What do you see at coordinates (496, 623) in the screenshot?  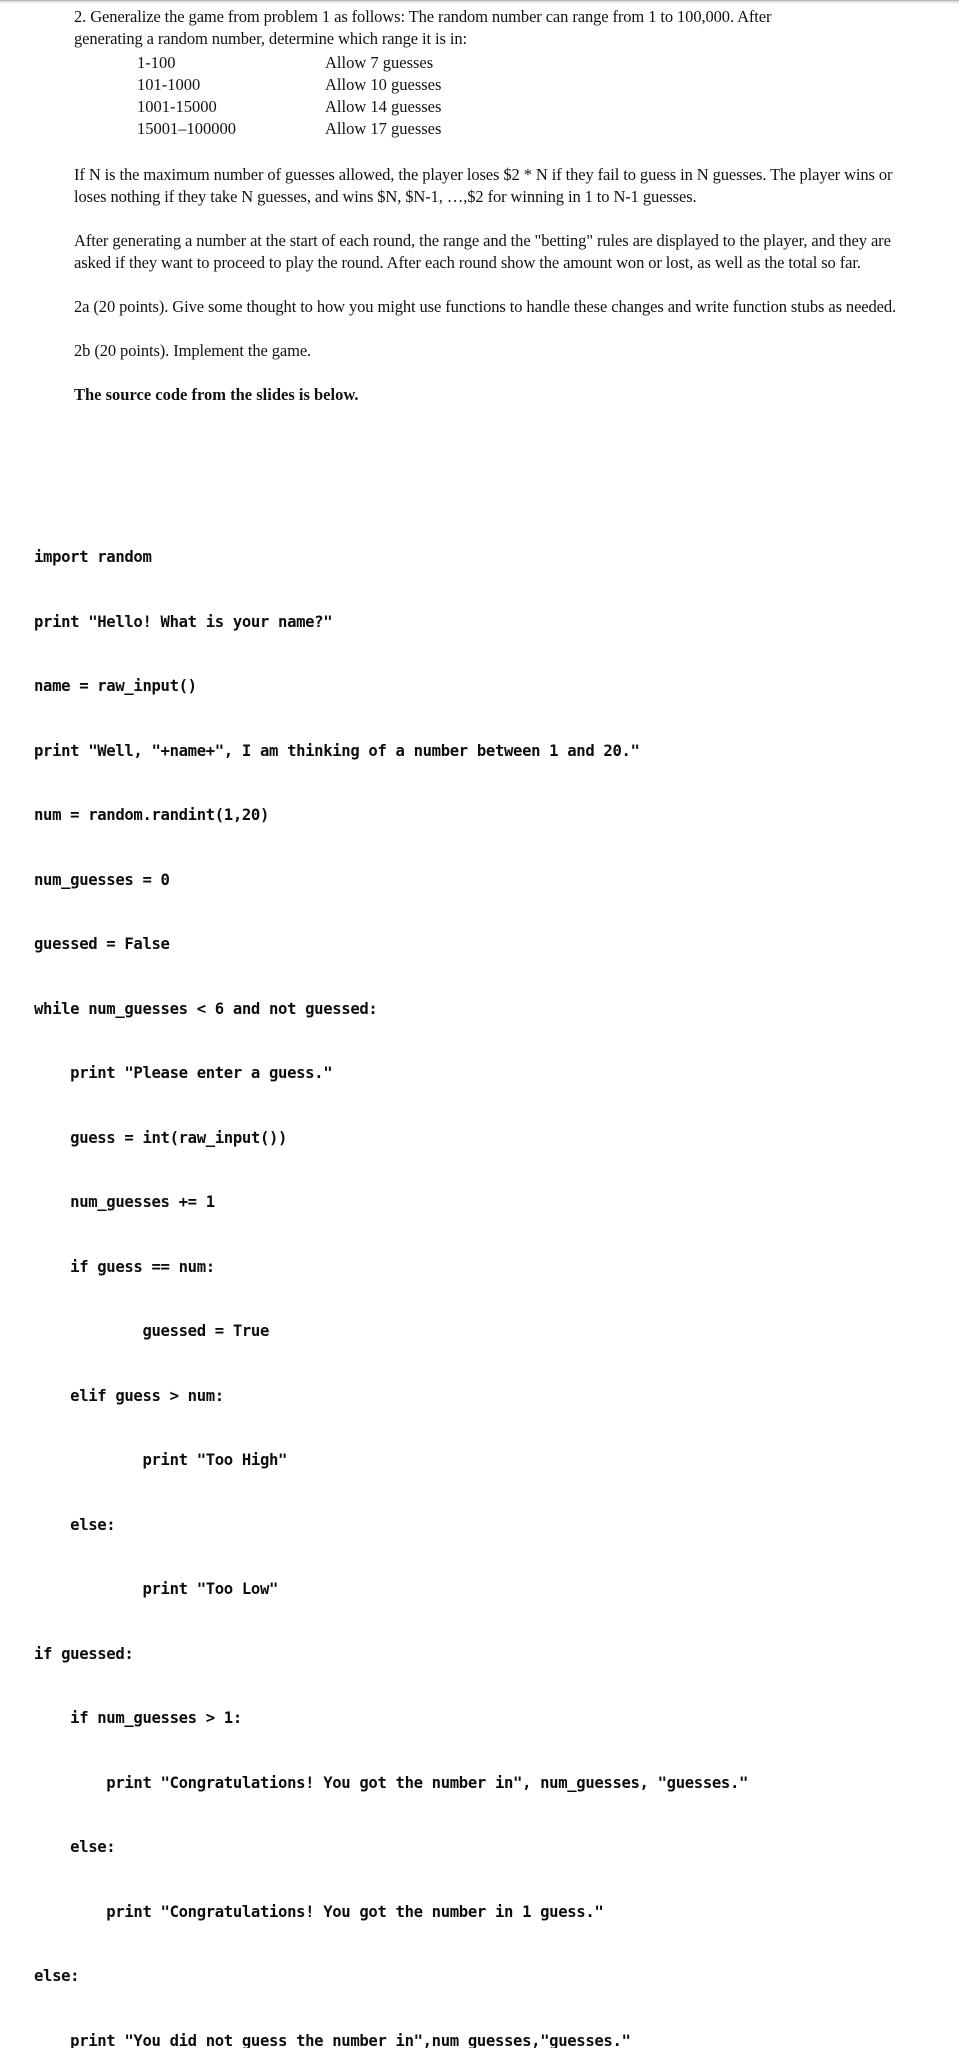 I see `code-line: print "Hello! What is your name?"` at bounding box center [496, 623].